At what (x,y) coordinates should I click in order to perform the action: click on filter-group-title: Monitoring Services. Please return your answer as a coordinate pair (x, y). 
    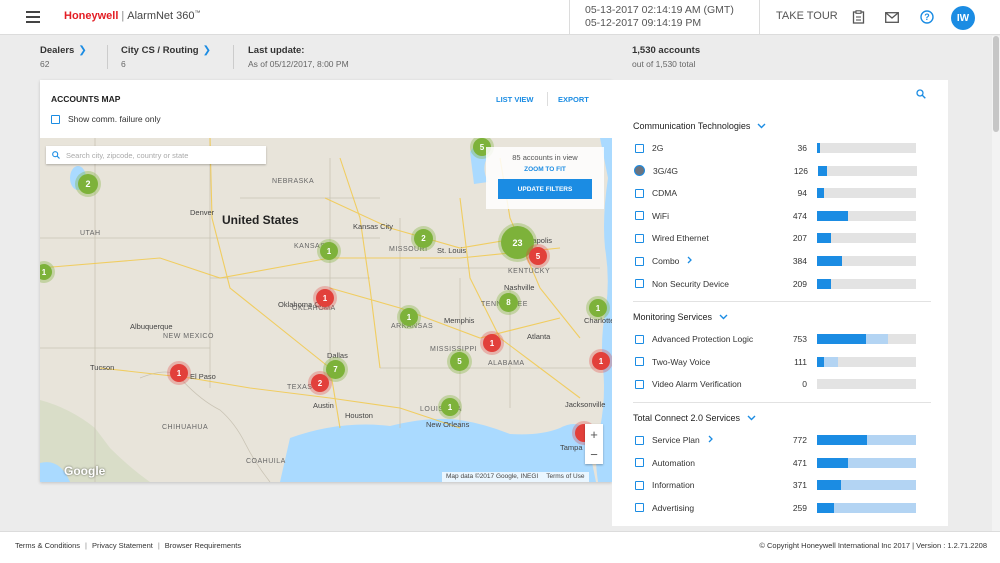
    Looking at the image, I should click on (680, 317).